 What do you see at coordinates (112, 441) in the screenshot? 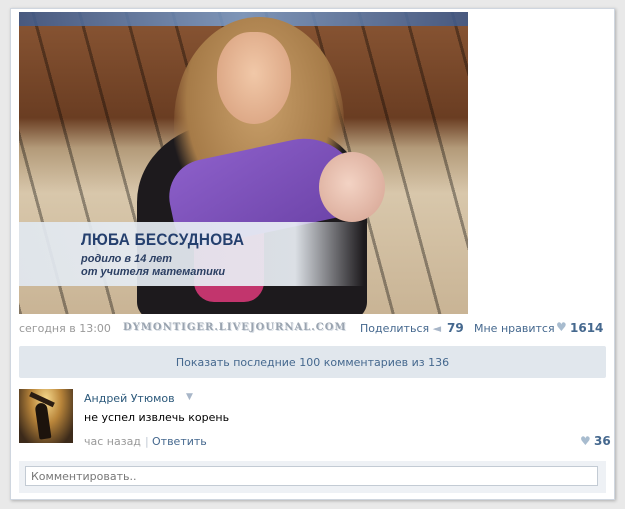
I see `comment-time: час назад` at bounding box center [112, 441].